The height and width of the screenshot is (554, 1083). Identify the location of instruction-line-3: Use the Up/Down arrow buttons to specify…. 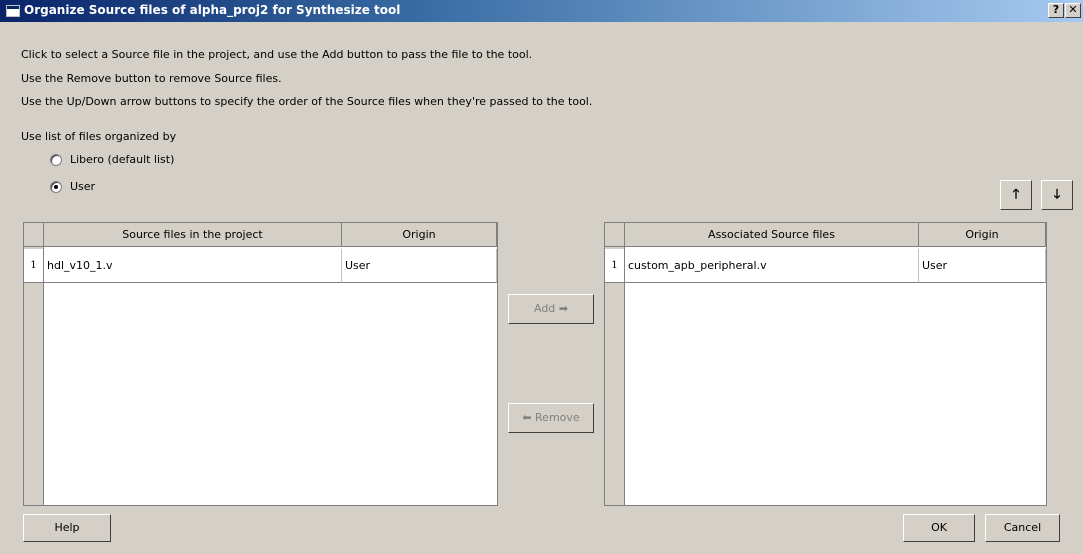
(307, 101).